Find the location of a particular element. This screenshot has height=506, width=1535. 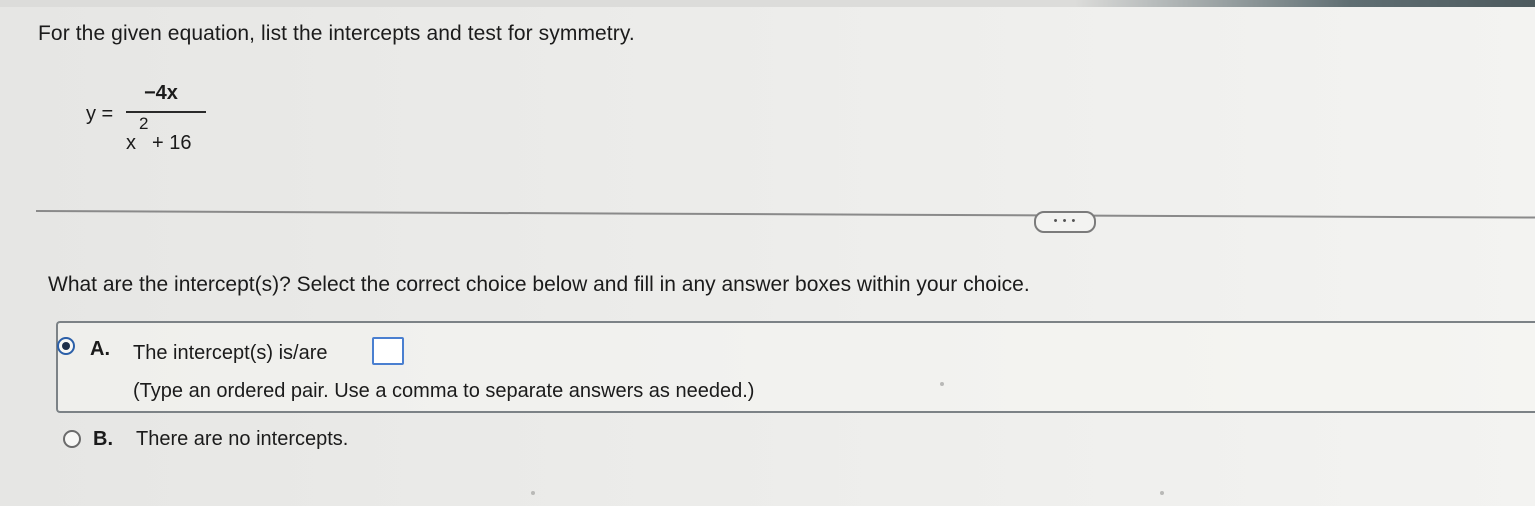

equation-lhs: y = is located at coordinates (100, 114).